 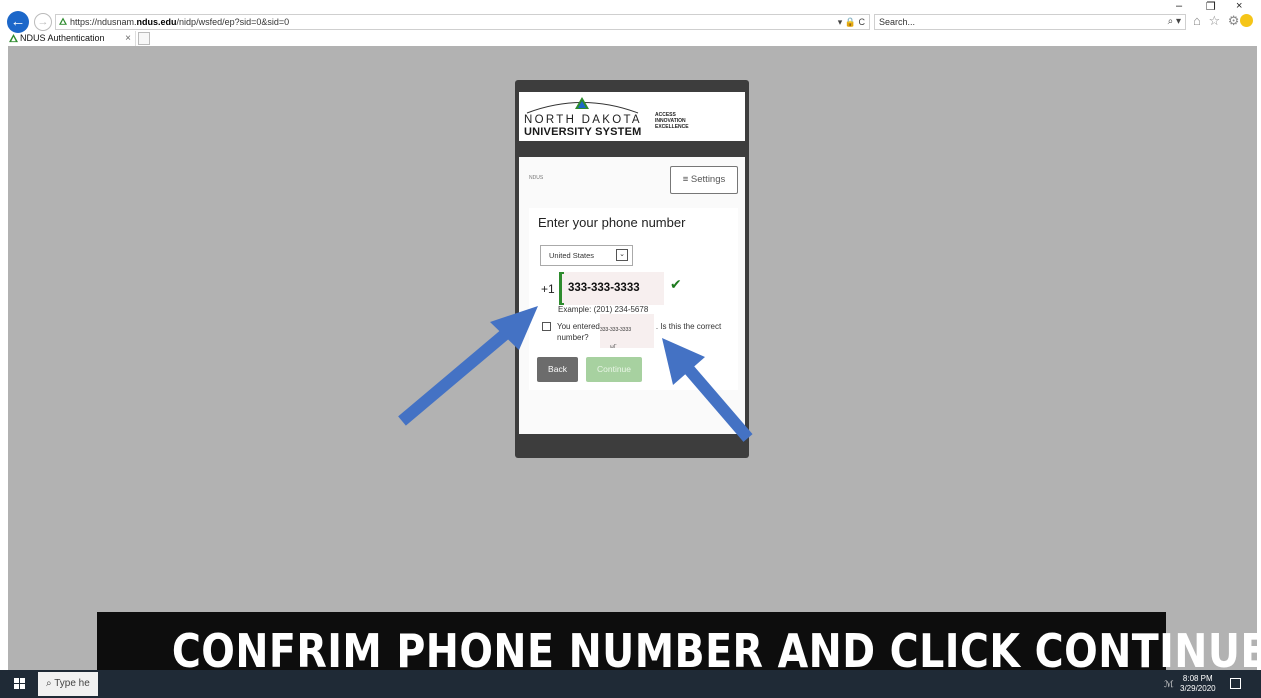 What do you see at coordinates (49, 683) in the screenshot?
I see `search-icon: ⌕` at bounding box center [49, 683].